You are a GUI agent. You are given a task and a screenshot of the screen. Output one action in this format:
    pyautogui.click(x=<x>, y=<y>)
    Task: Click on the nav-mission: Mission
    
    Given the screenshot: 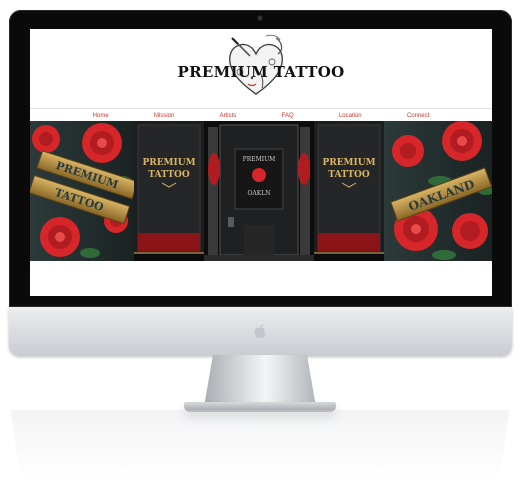 What is the action you would take?
    pyautogui.click(x=164, y=116)
    